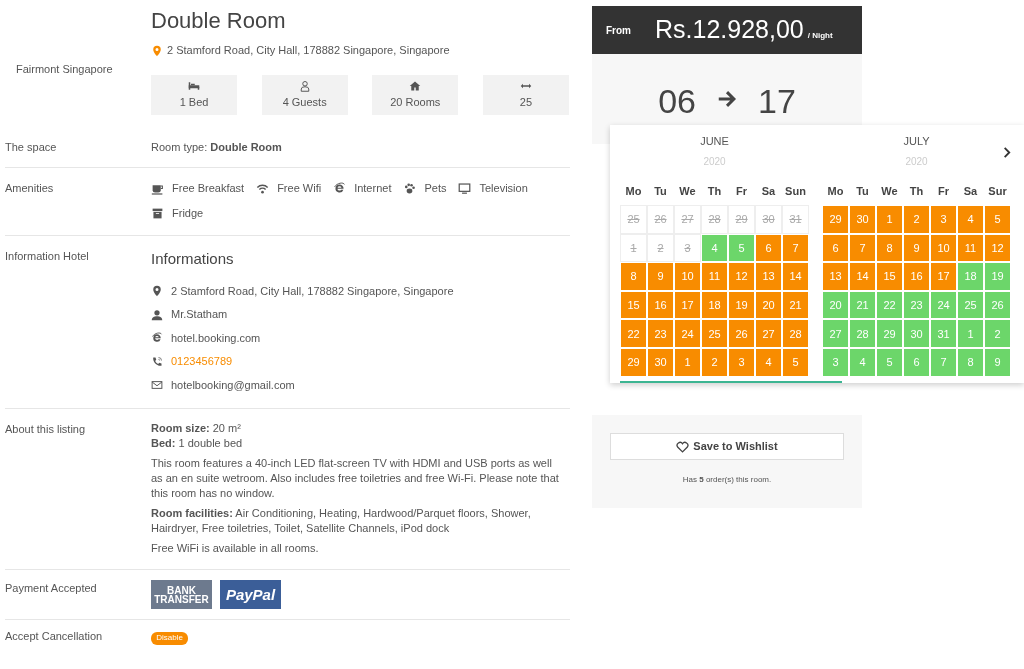  What do you see at coordinates (727, 480) in the screenshot?
I see `orders-text: Has 5 order(s) this room.` at bounding box center [727, 480].